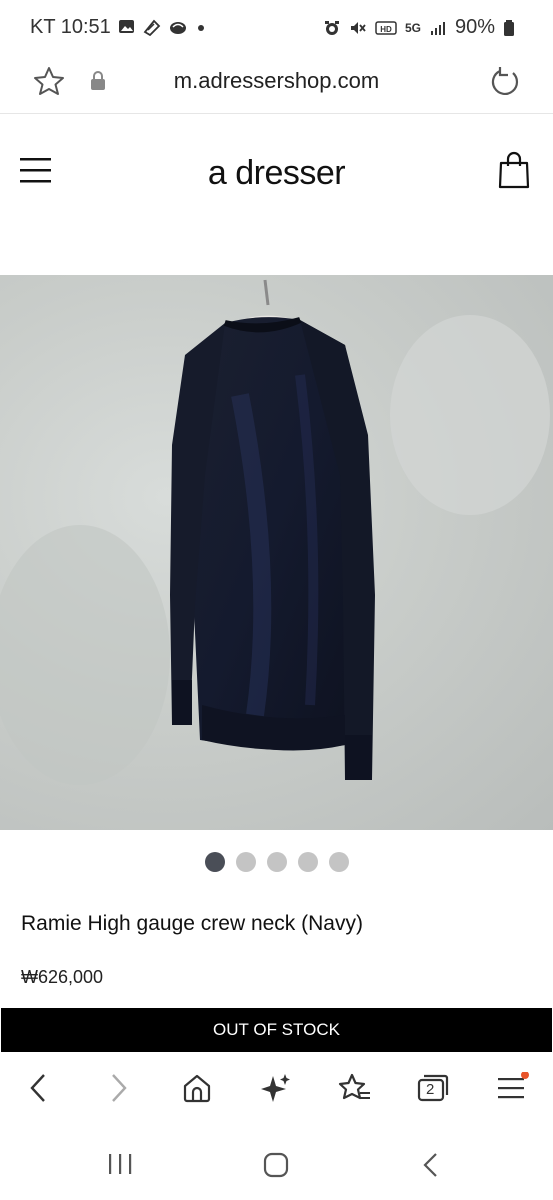  What do you see at coordinates (430, 1089) in the screenshot?
I see `tabs-count: 2` at bounding box center [430, 1089].